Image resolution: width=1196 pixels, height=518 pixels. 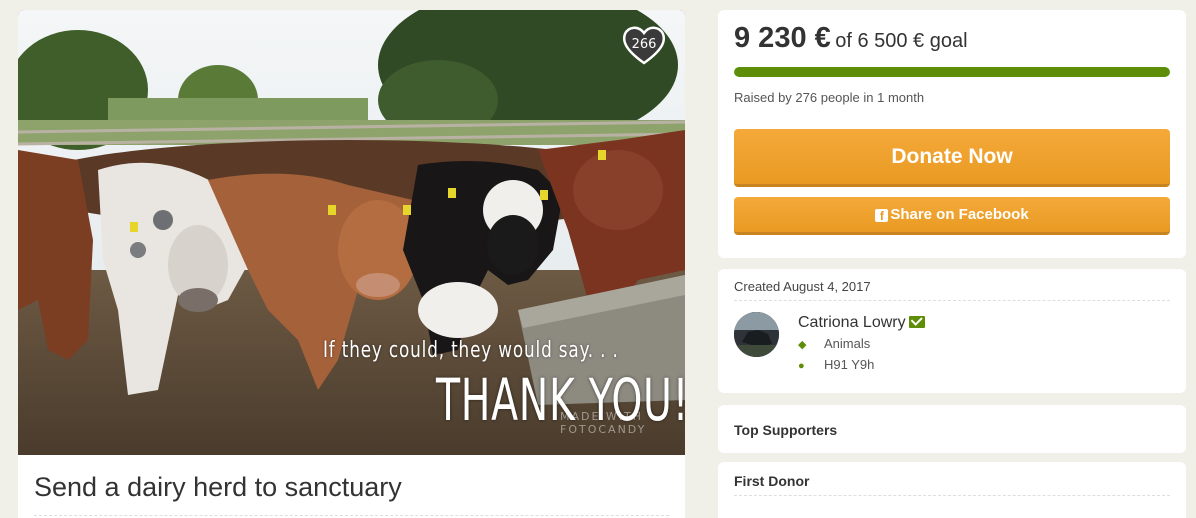 I want to click on tag-icon: ◆, so click(x=802, y=345).